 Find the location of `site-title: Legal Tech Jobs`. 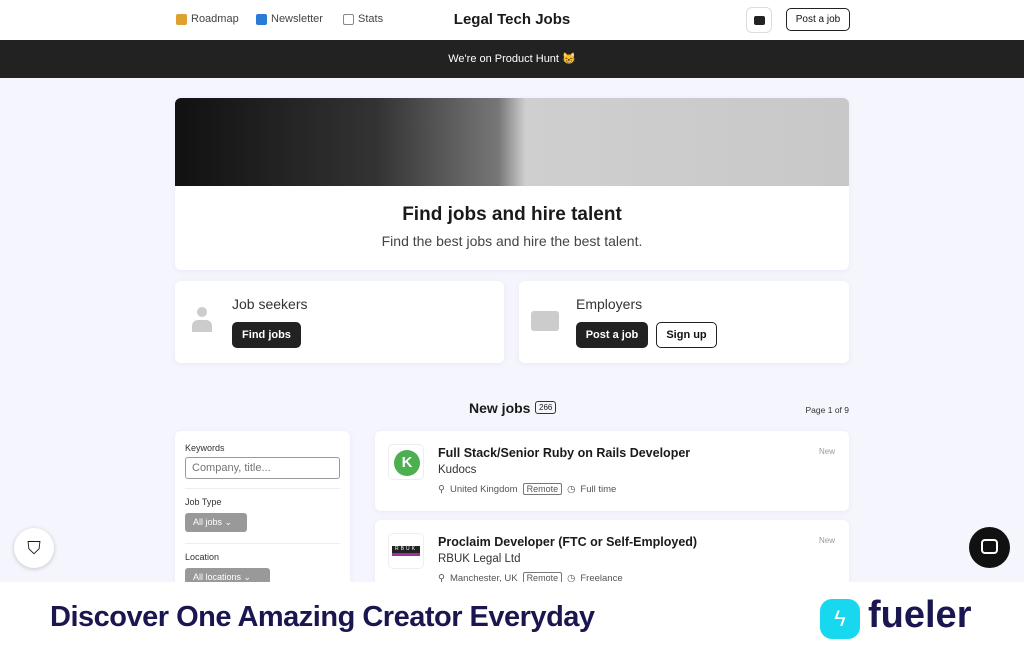

site-title: Legal Tech Jobs is located at coordinates (512, 19).